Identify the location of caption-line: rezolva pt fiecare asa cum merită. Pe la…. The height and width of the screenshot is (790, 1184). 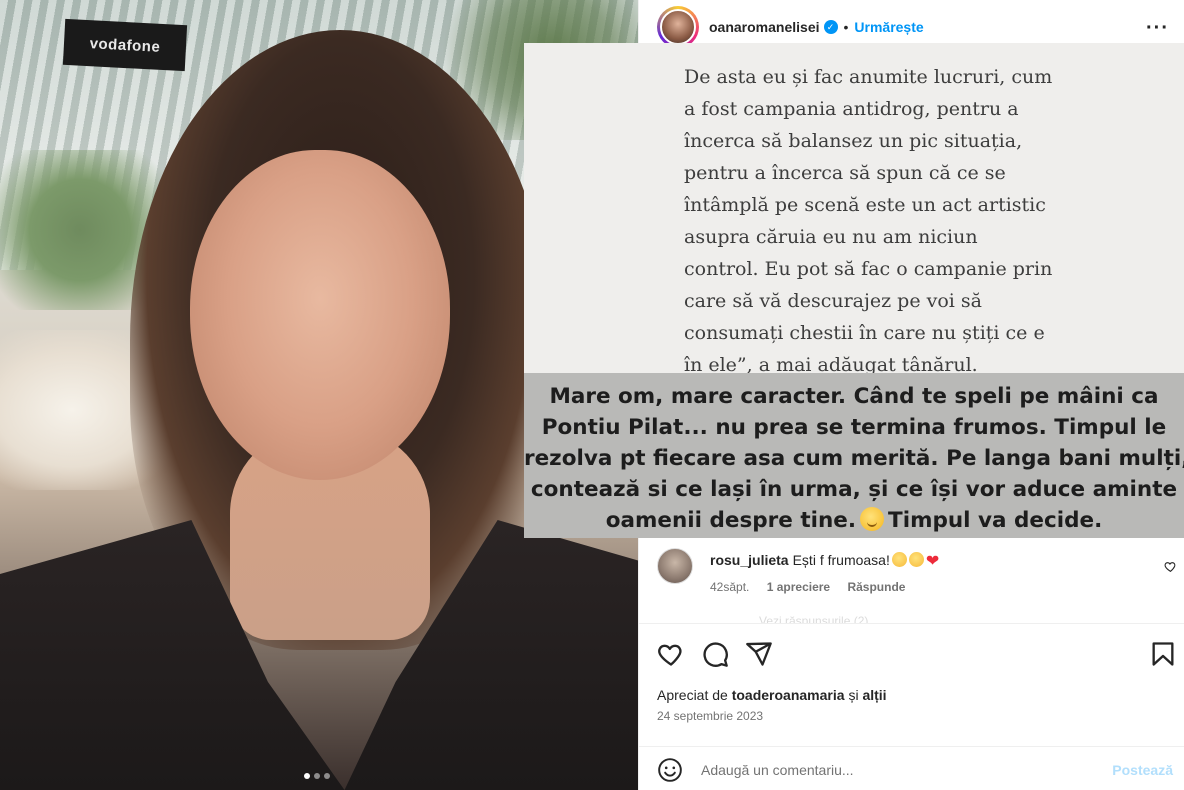
(854, 458).